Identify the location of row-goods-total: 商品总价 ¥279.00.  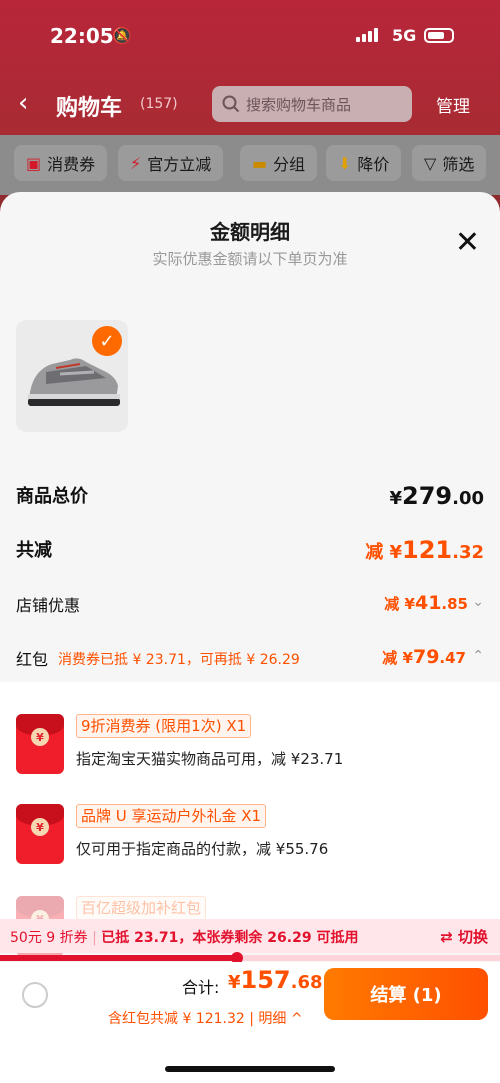
(250, 497).